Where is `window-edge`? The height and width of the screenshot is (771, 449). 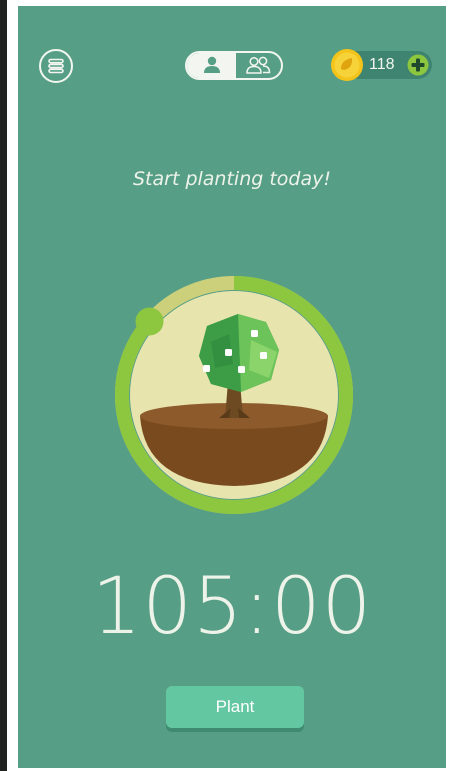 window-edge is located at coordinates (3, 385).